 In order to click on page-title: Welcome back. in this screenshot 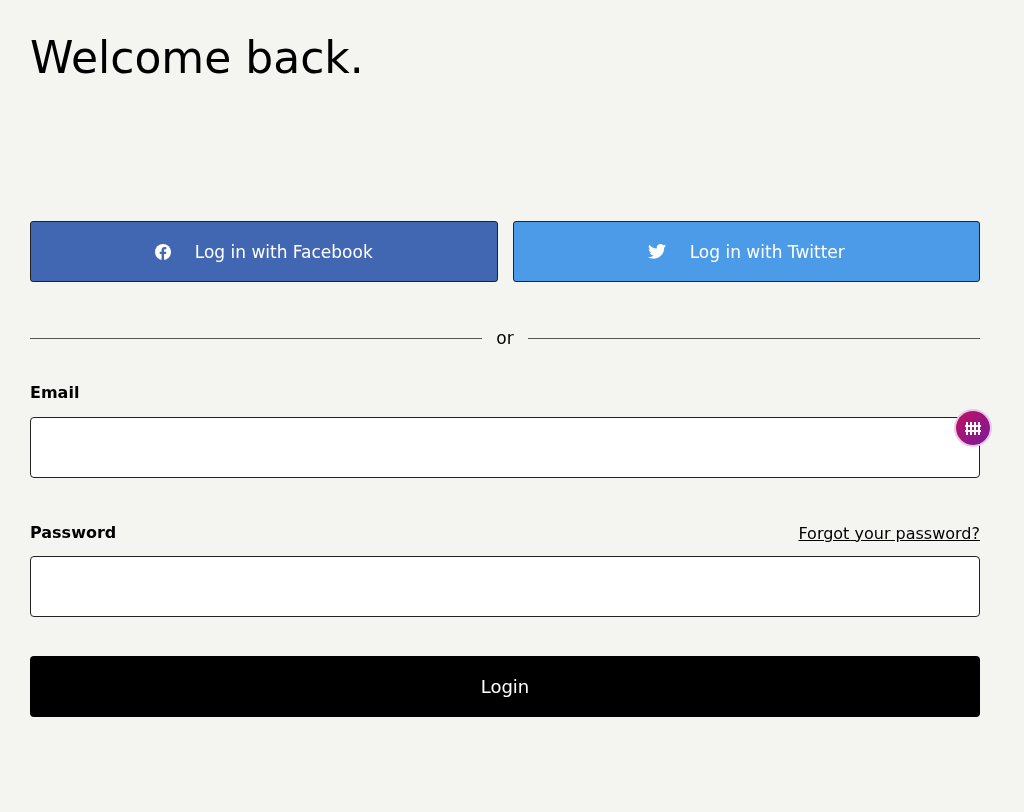, I will do `click(197, 58)`.